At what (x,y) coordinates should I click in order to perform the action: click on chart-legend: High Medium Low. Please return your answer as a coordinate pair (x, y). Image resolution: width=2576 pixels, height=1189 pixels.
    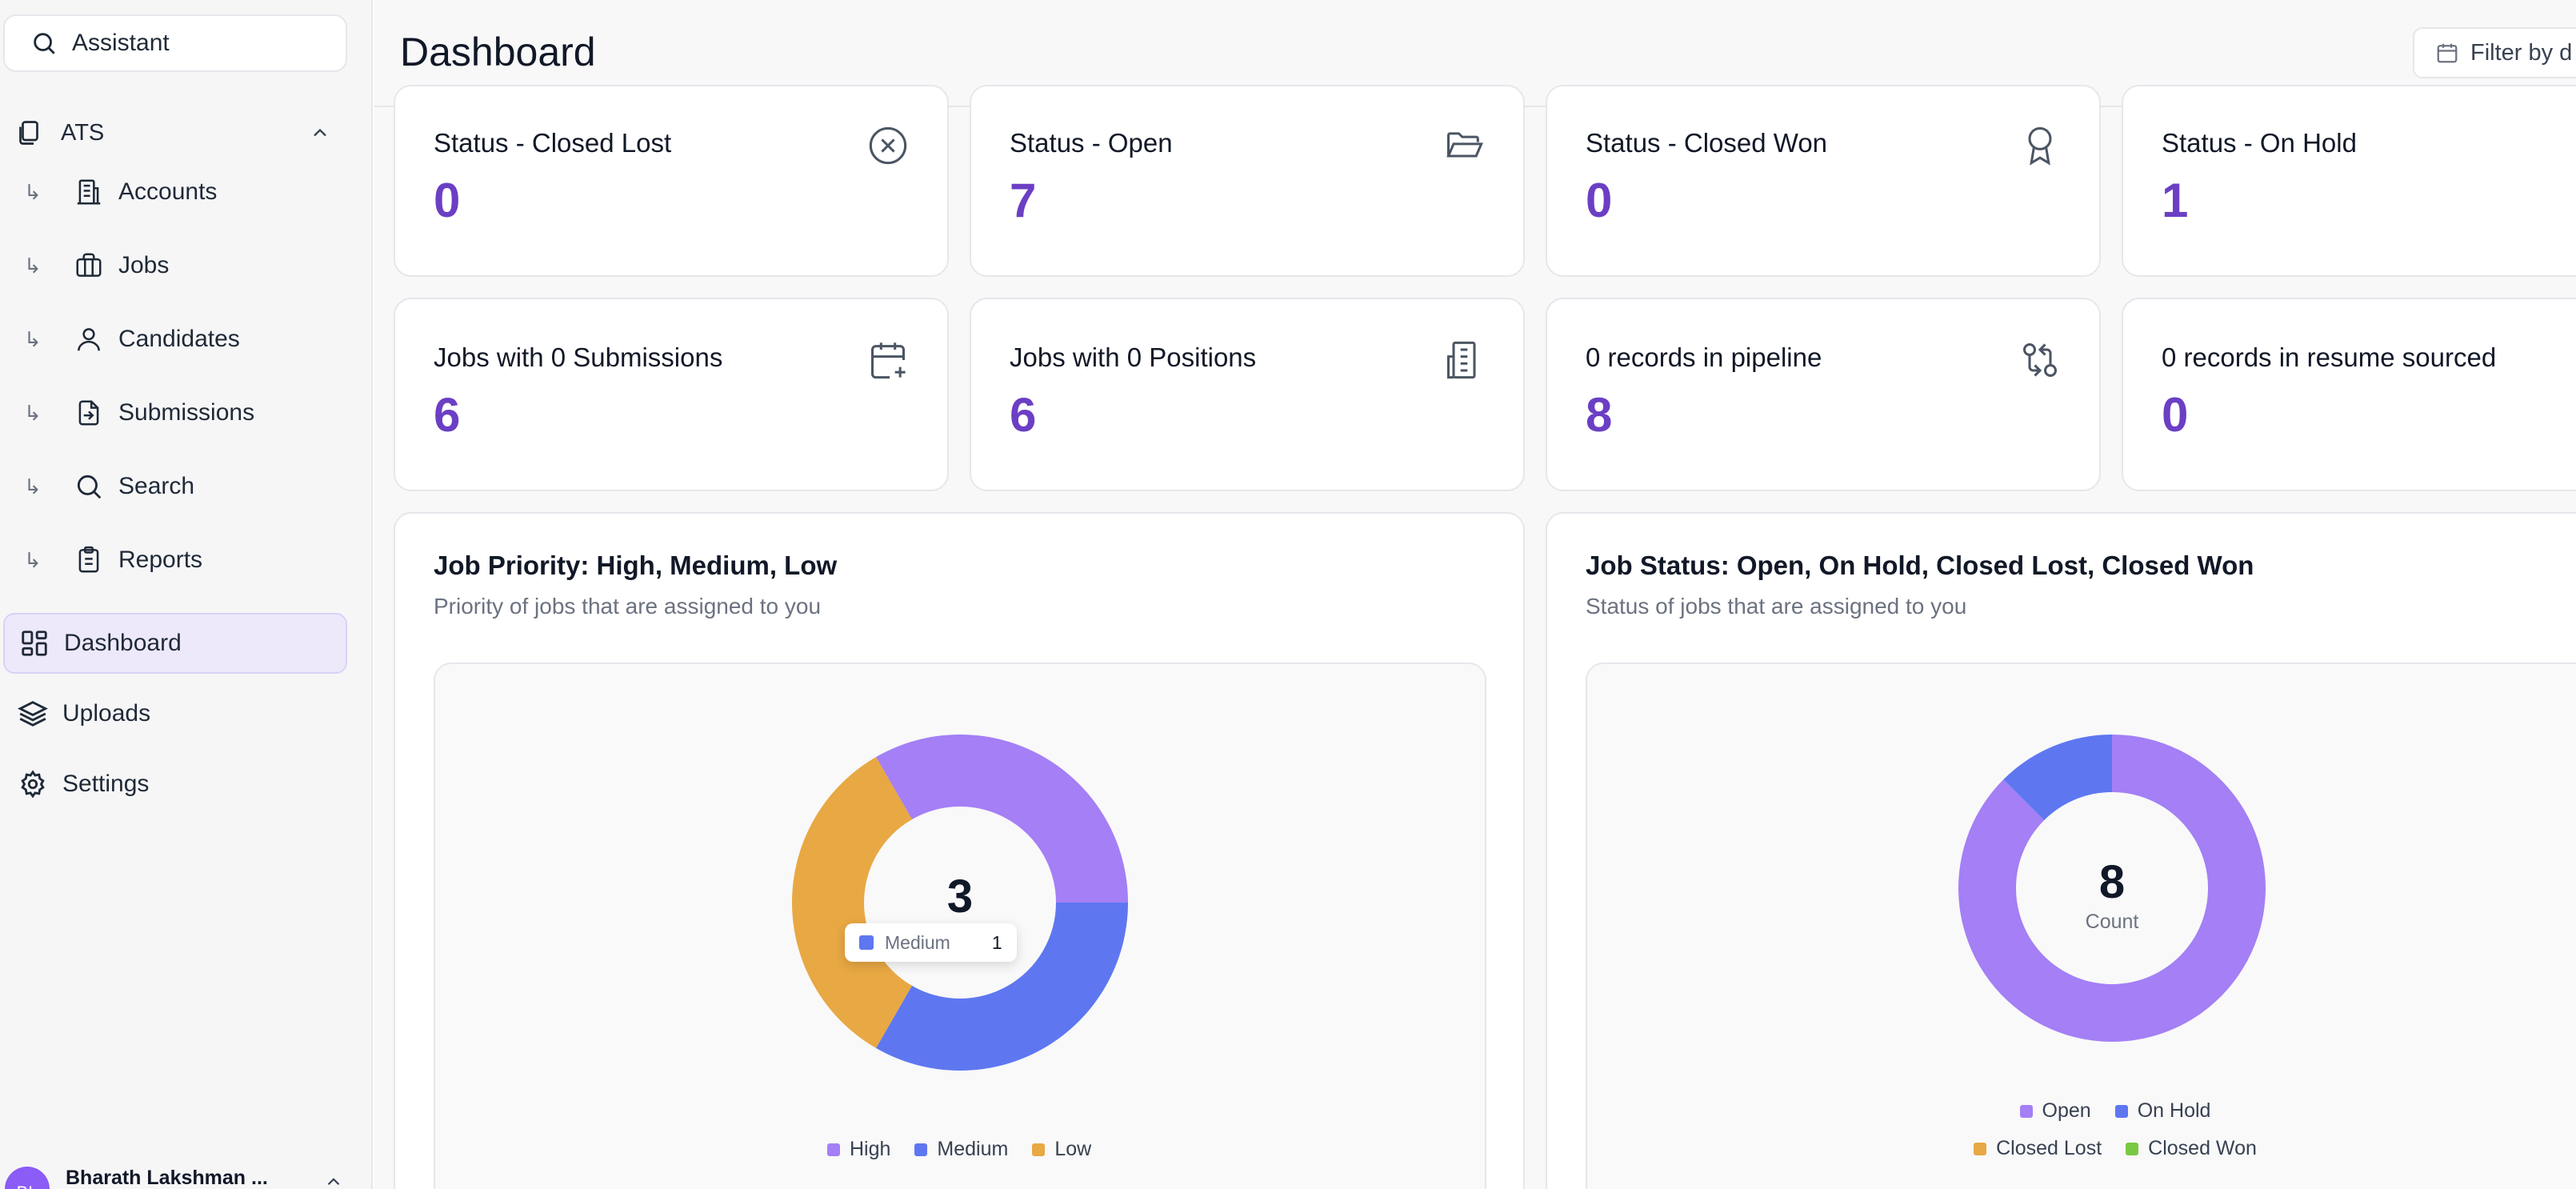
    Looking at the image, I should click on (959, 1149).